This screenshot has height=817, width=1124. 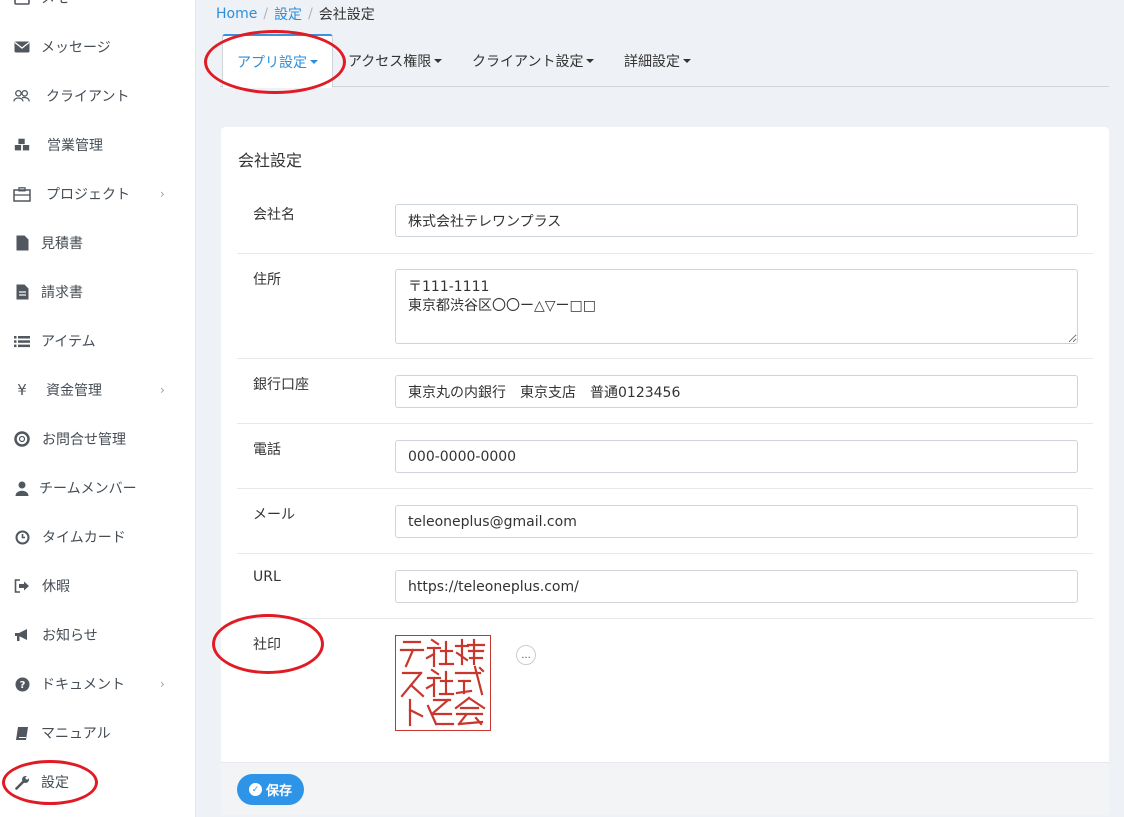 I want to click on company-seal-label: 社印, so click(x=267, y=645).